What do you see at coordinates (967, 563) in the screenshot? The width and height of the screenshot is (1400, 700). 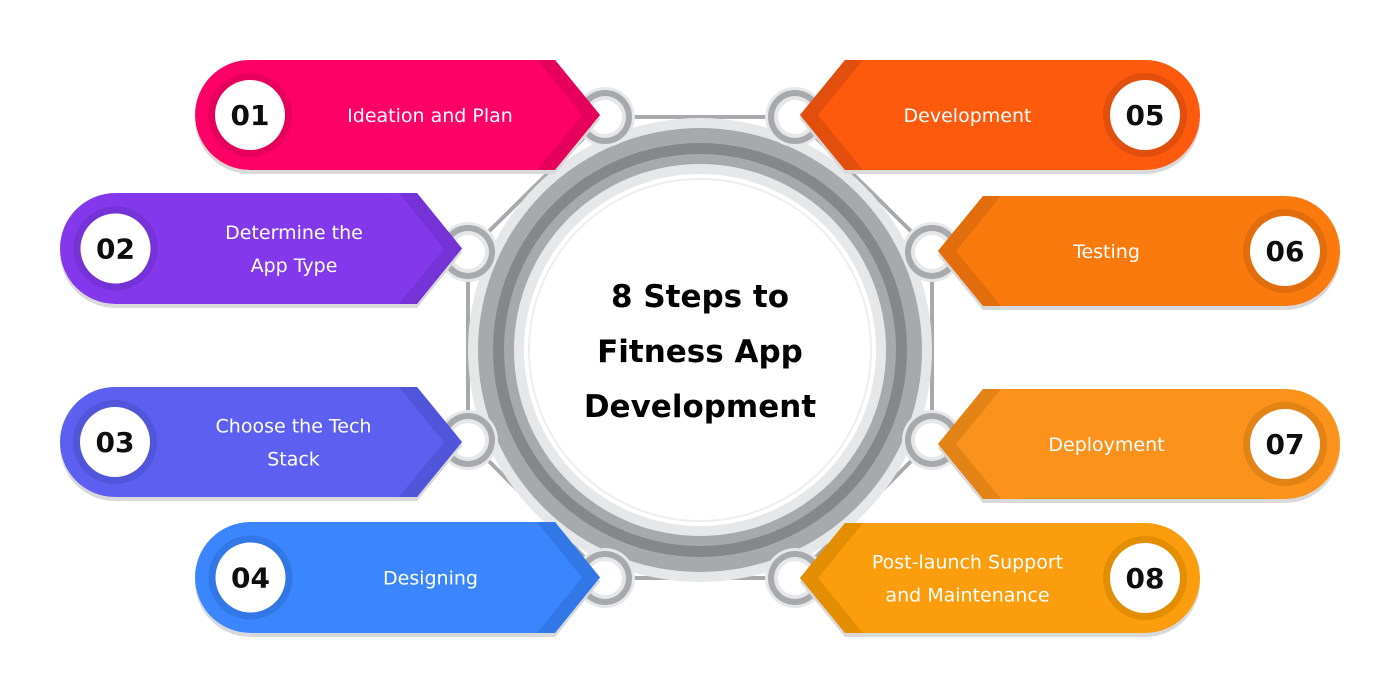 I see `step-label-line: Post-launch Support` at bounding box center [967, 563].